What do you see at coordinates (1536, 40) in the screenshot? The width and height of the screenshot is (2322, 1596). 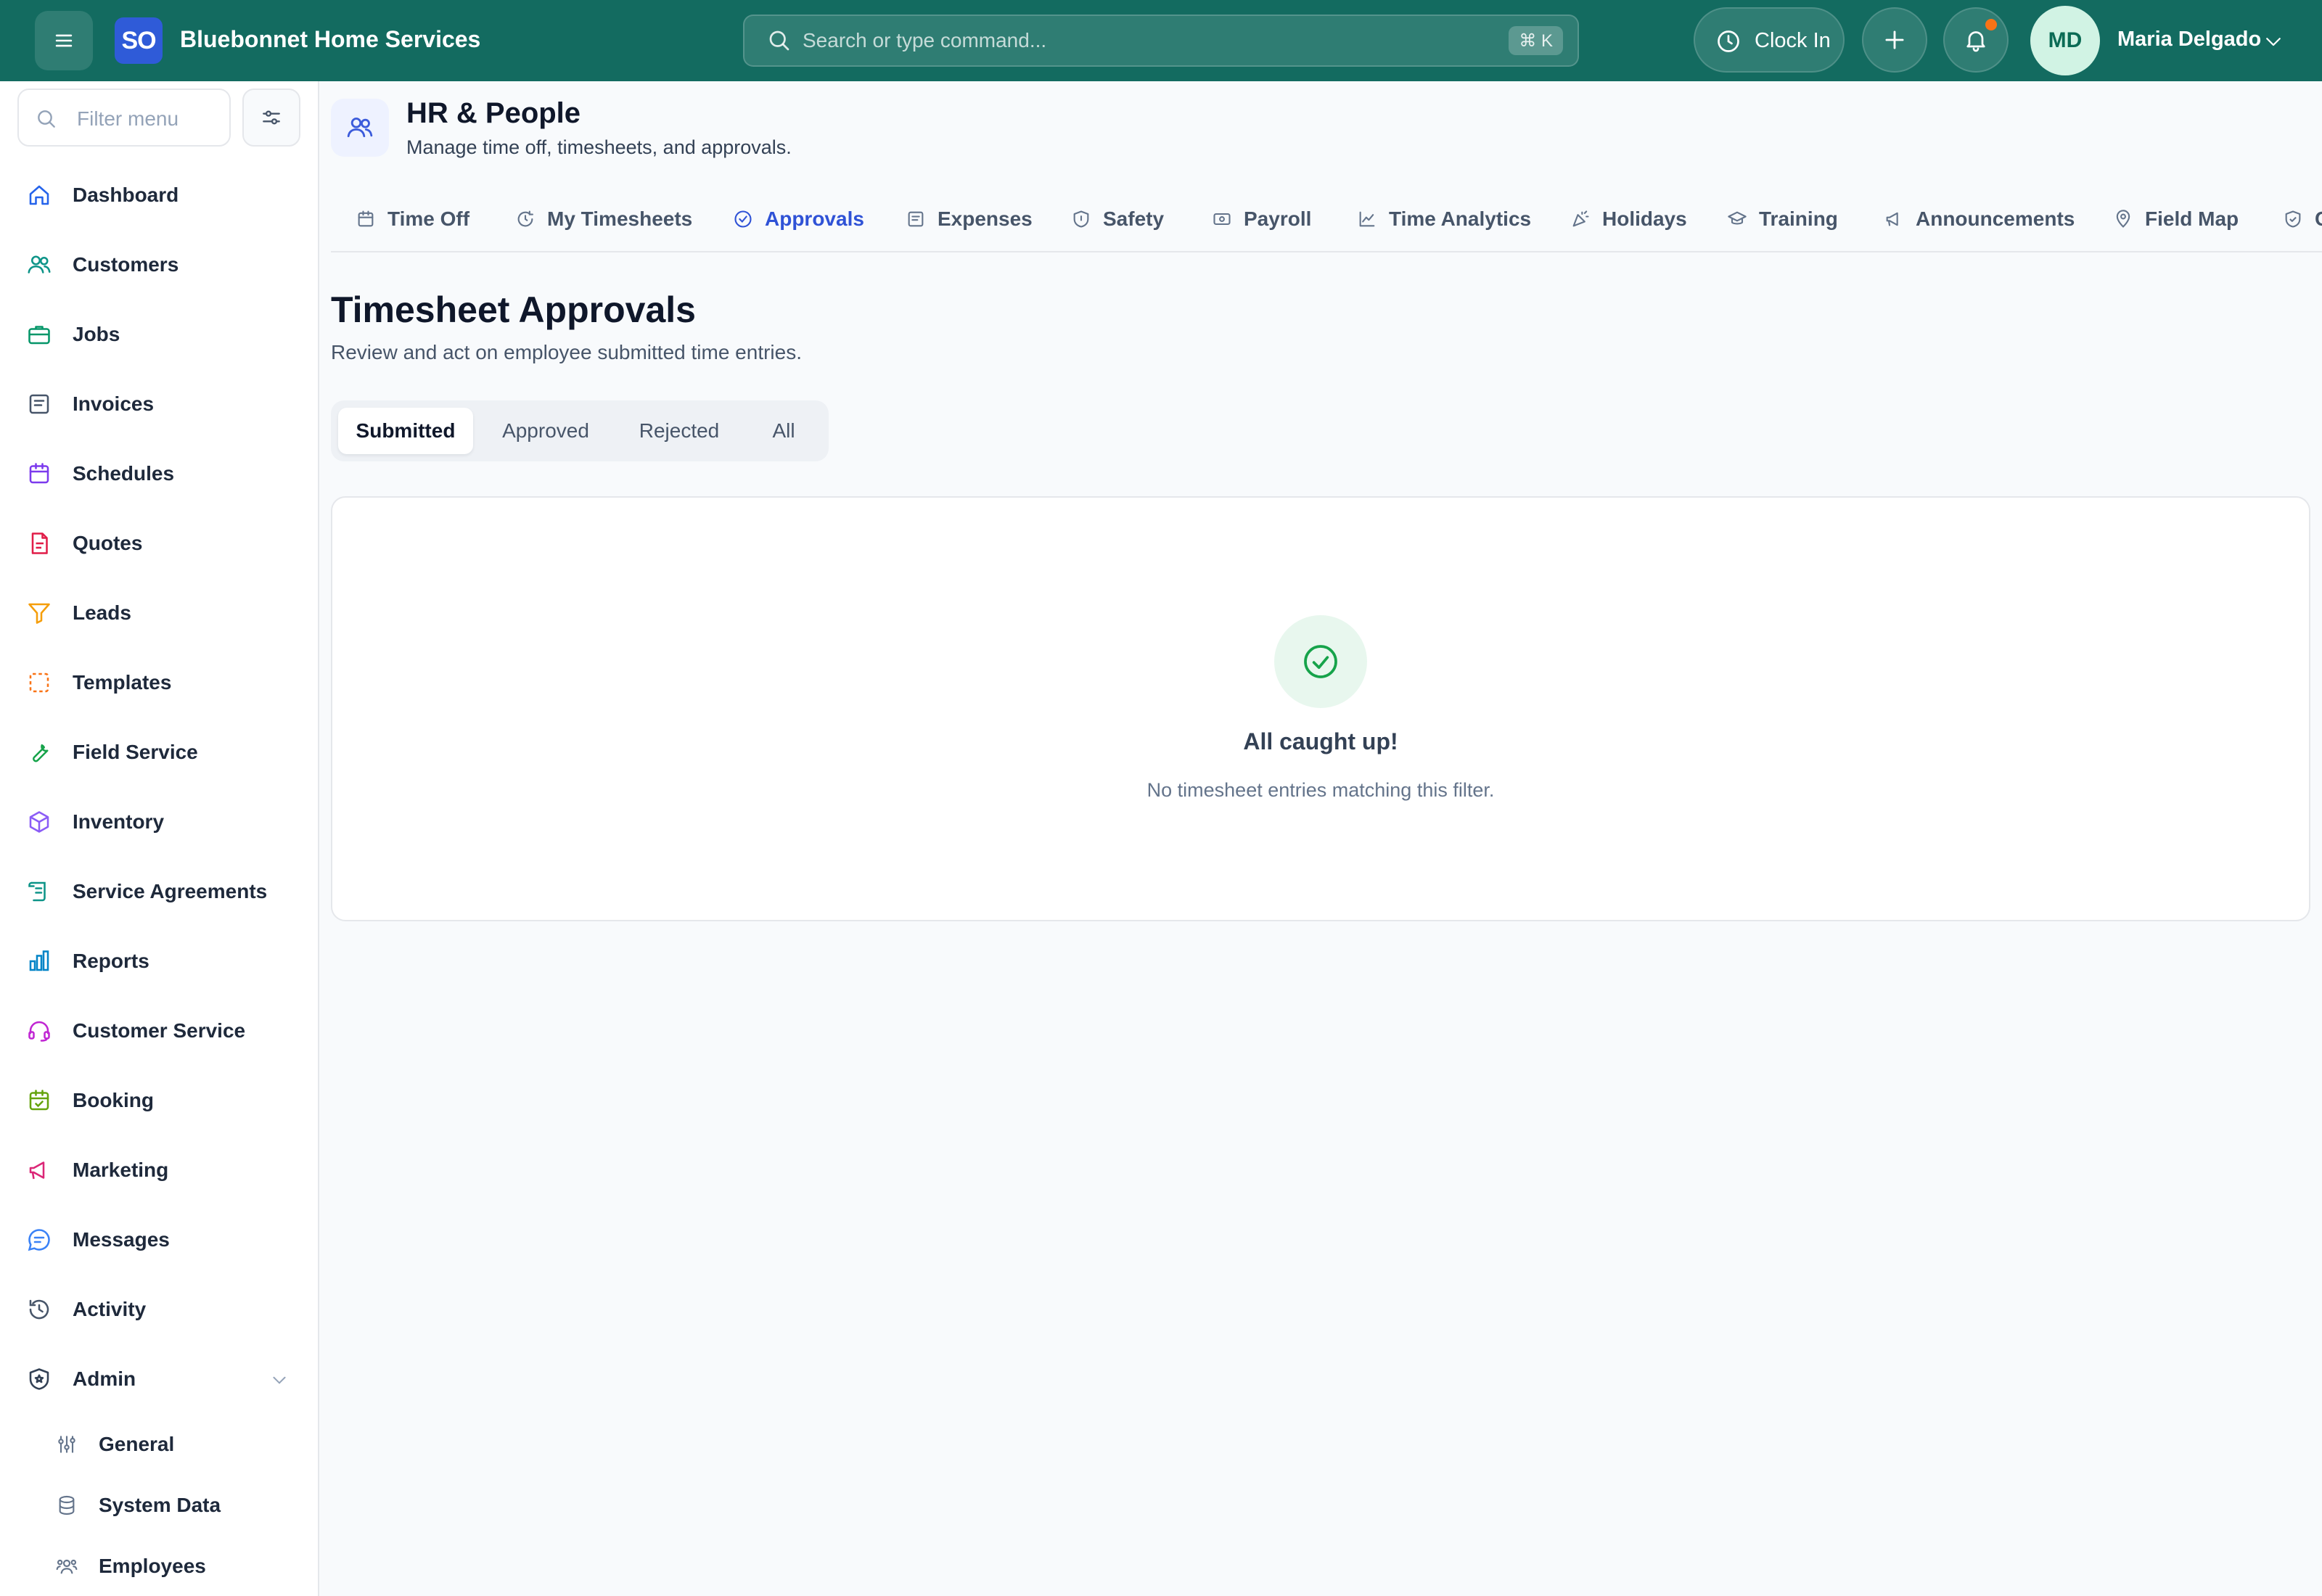 I see `search-shortcut-badge: ⌘ K` at bounding box center [1536, 40].